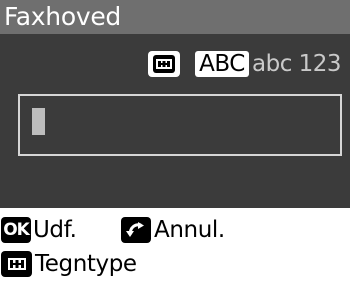 The height and width of the screenshot is (282, 350). Describe the element at coordinates (55, 230) in the screenshot. I see `ok-key-label: Udf.` at that location.